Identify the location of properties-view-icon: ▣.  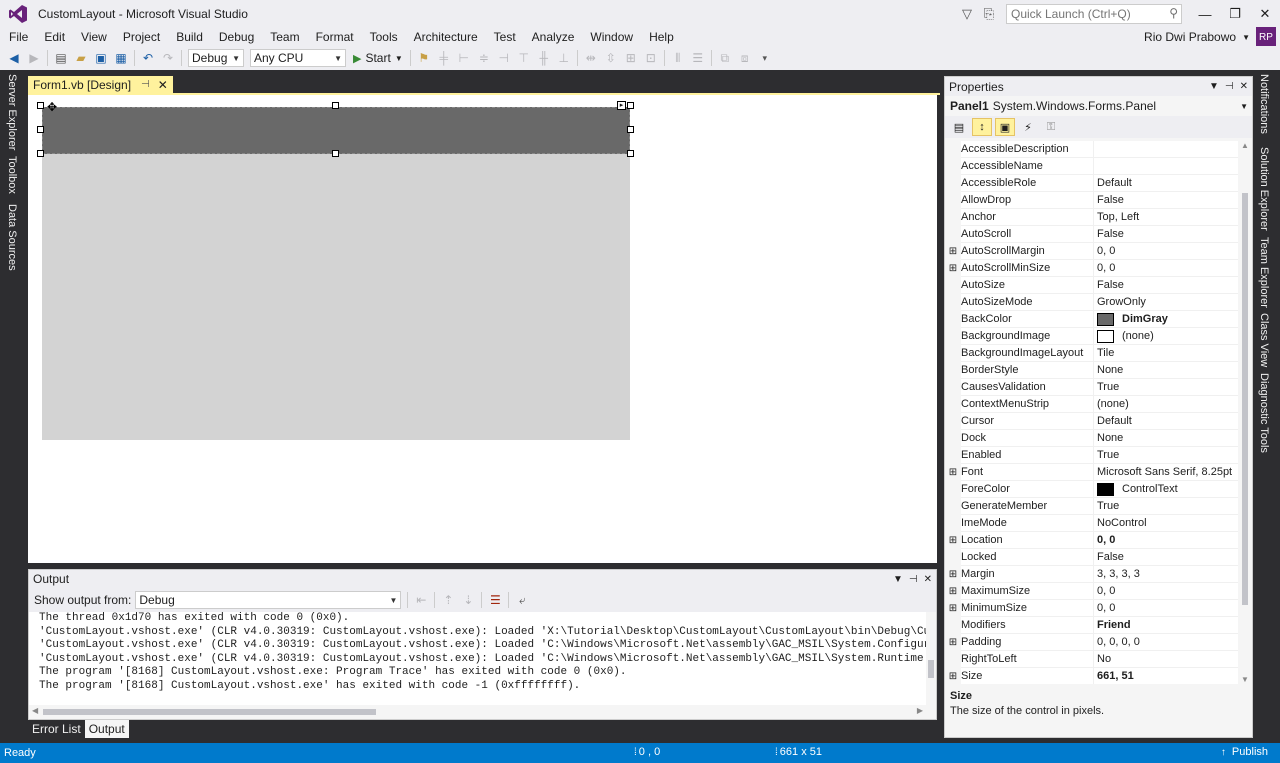
(1005, 127).